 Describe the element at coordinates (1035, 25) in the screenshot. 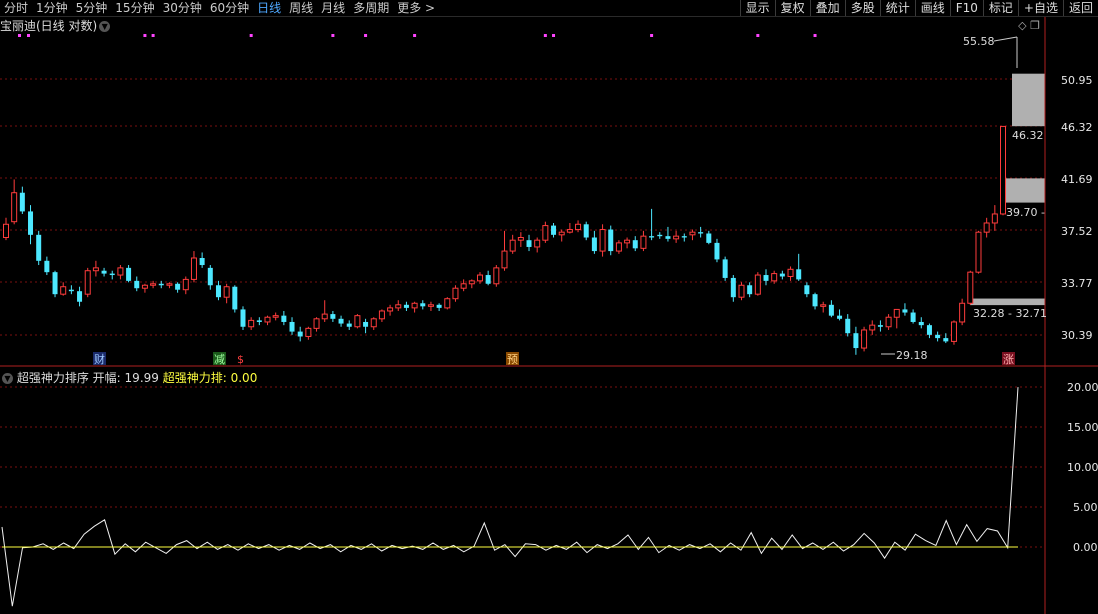

I see `restore-window-icon: ❐` at that location.